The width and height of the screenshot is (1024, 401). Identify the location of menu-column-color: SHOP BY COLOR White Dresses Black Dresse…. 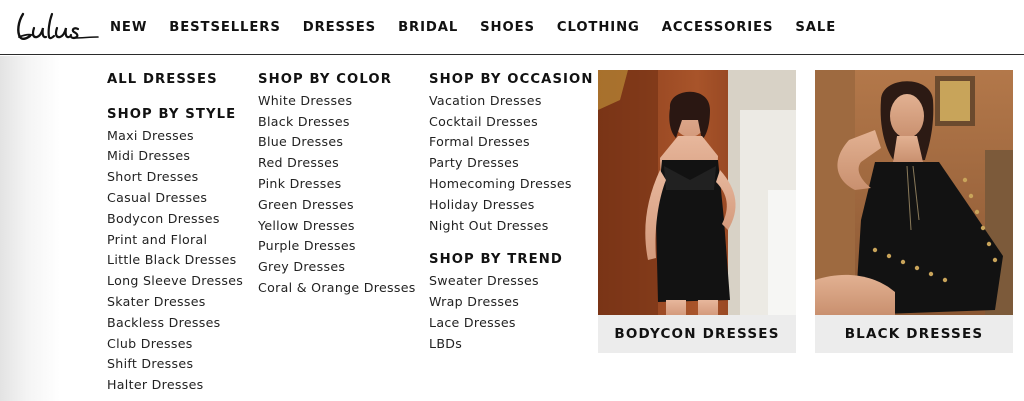
(337, 186).